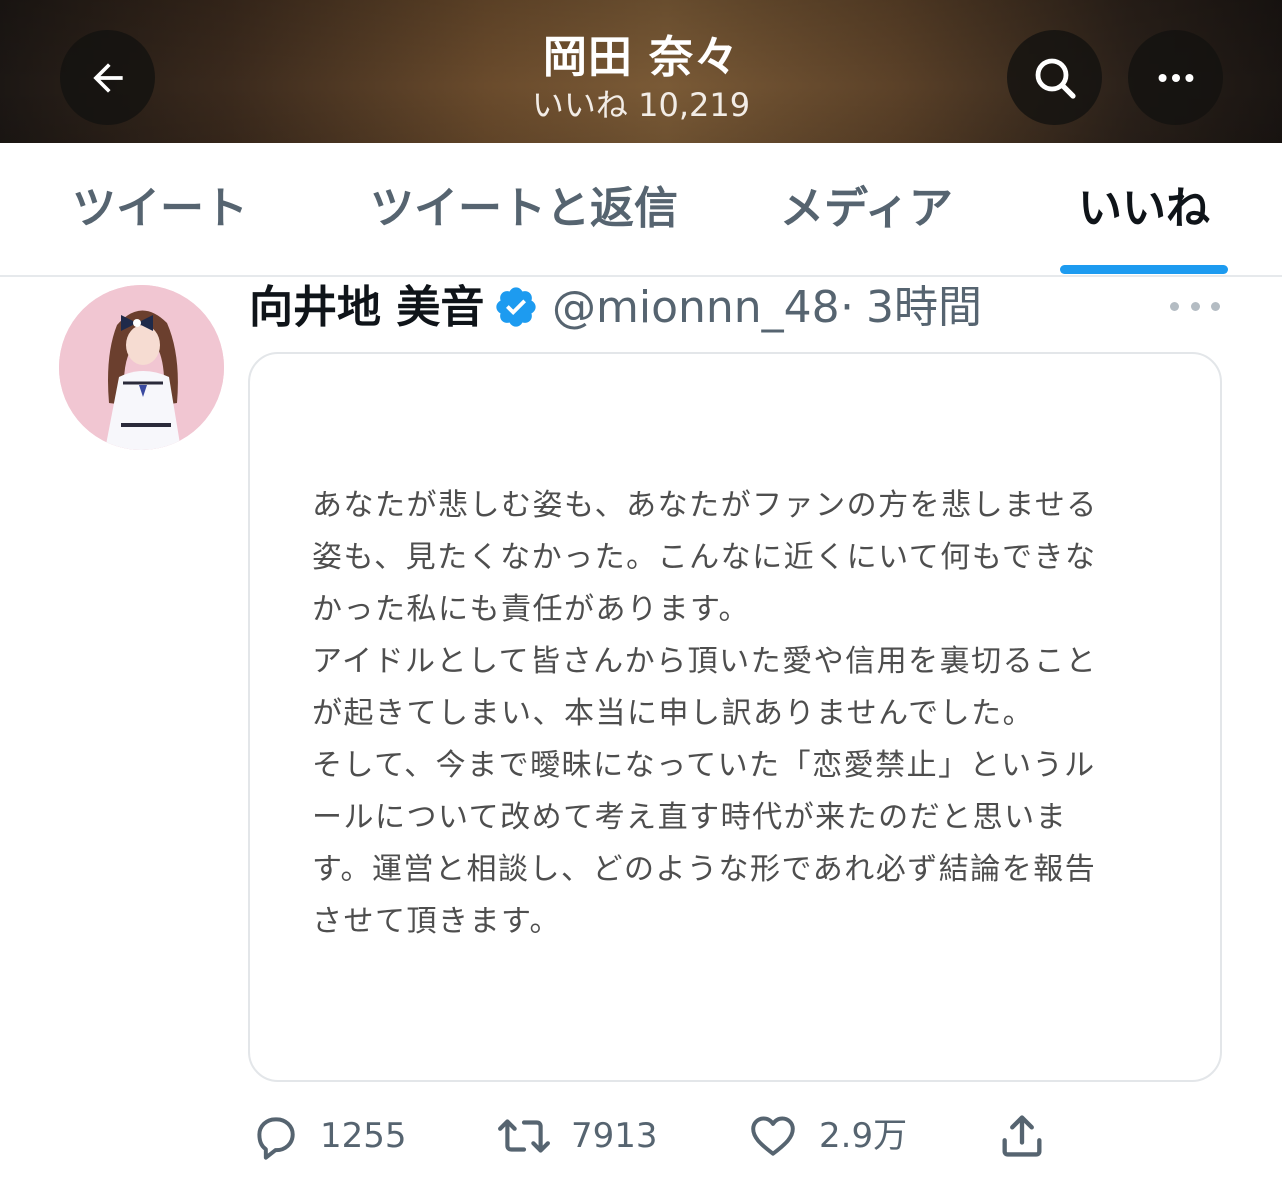  What do you see at coordinates (641, 57) in the screenshot?
I see `profile-name-title: 岡田 奈々` at bounding box center [641, 57].